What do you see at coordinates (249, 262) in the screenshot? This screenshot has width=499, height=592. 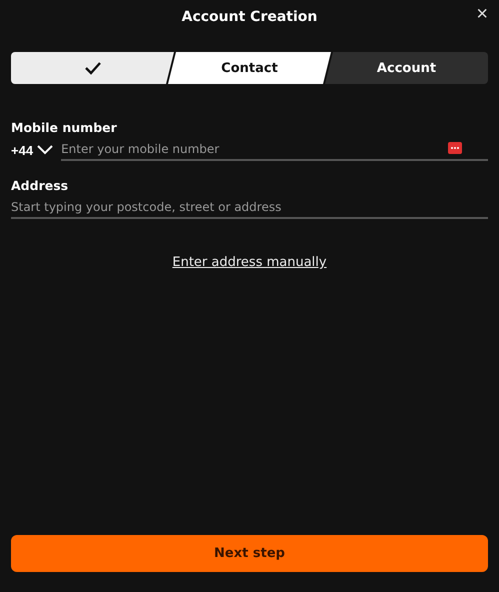 I see `manual-address-link: Enter address manually` at bounding box center [249, 262].